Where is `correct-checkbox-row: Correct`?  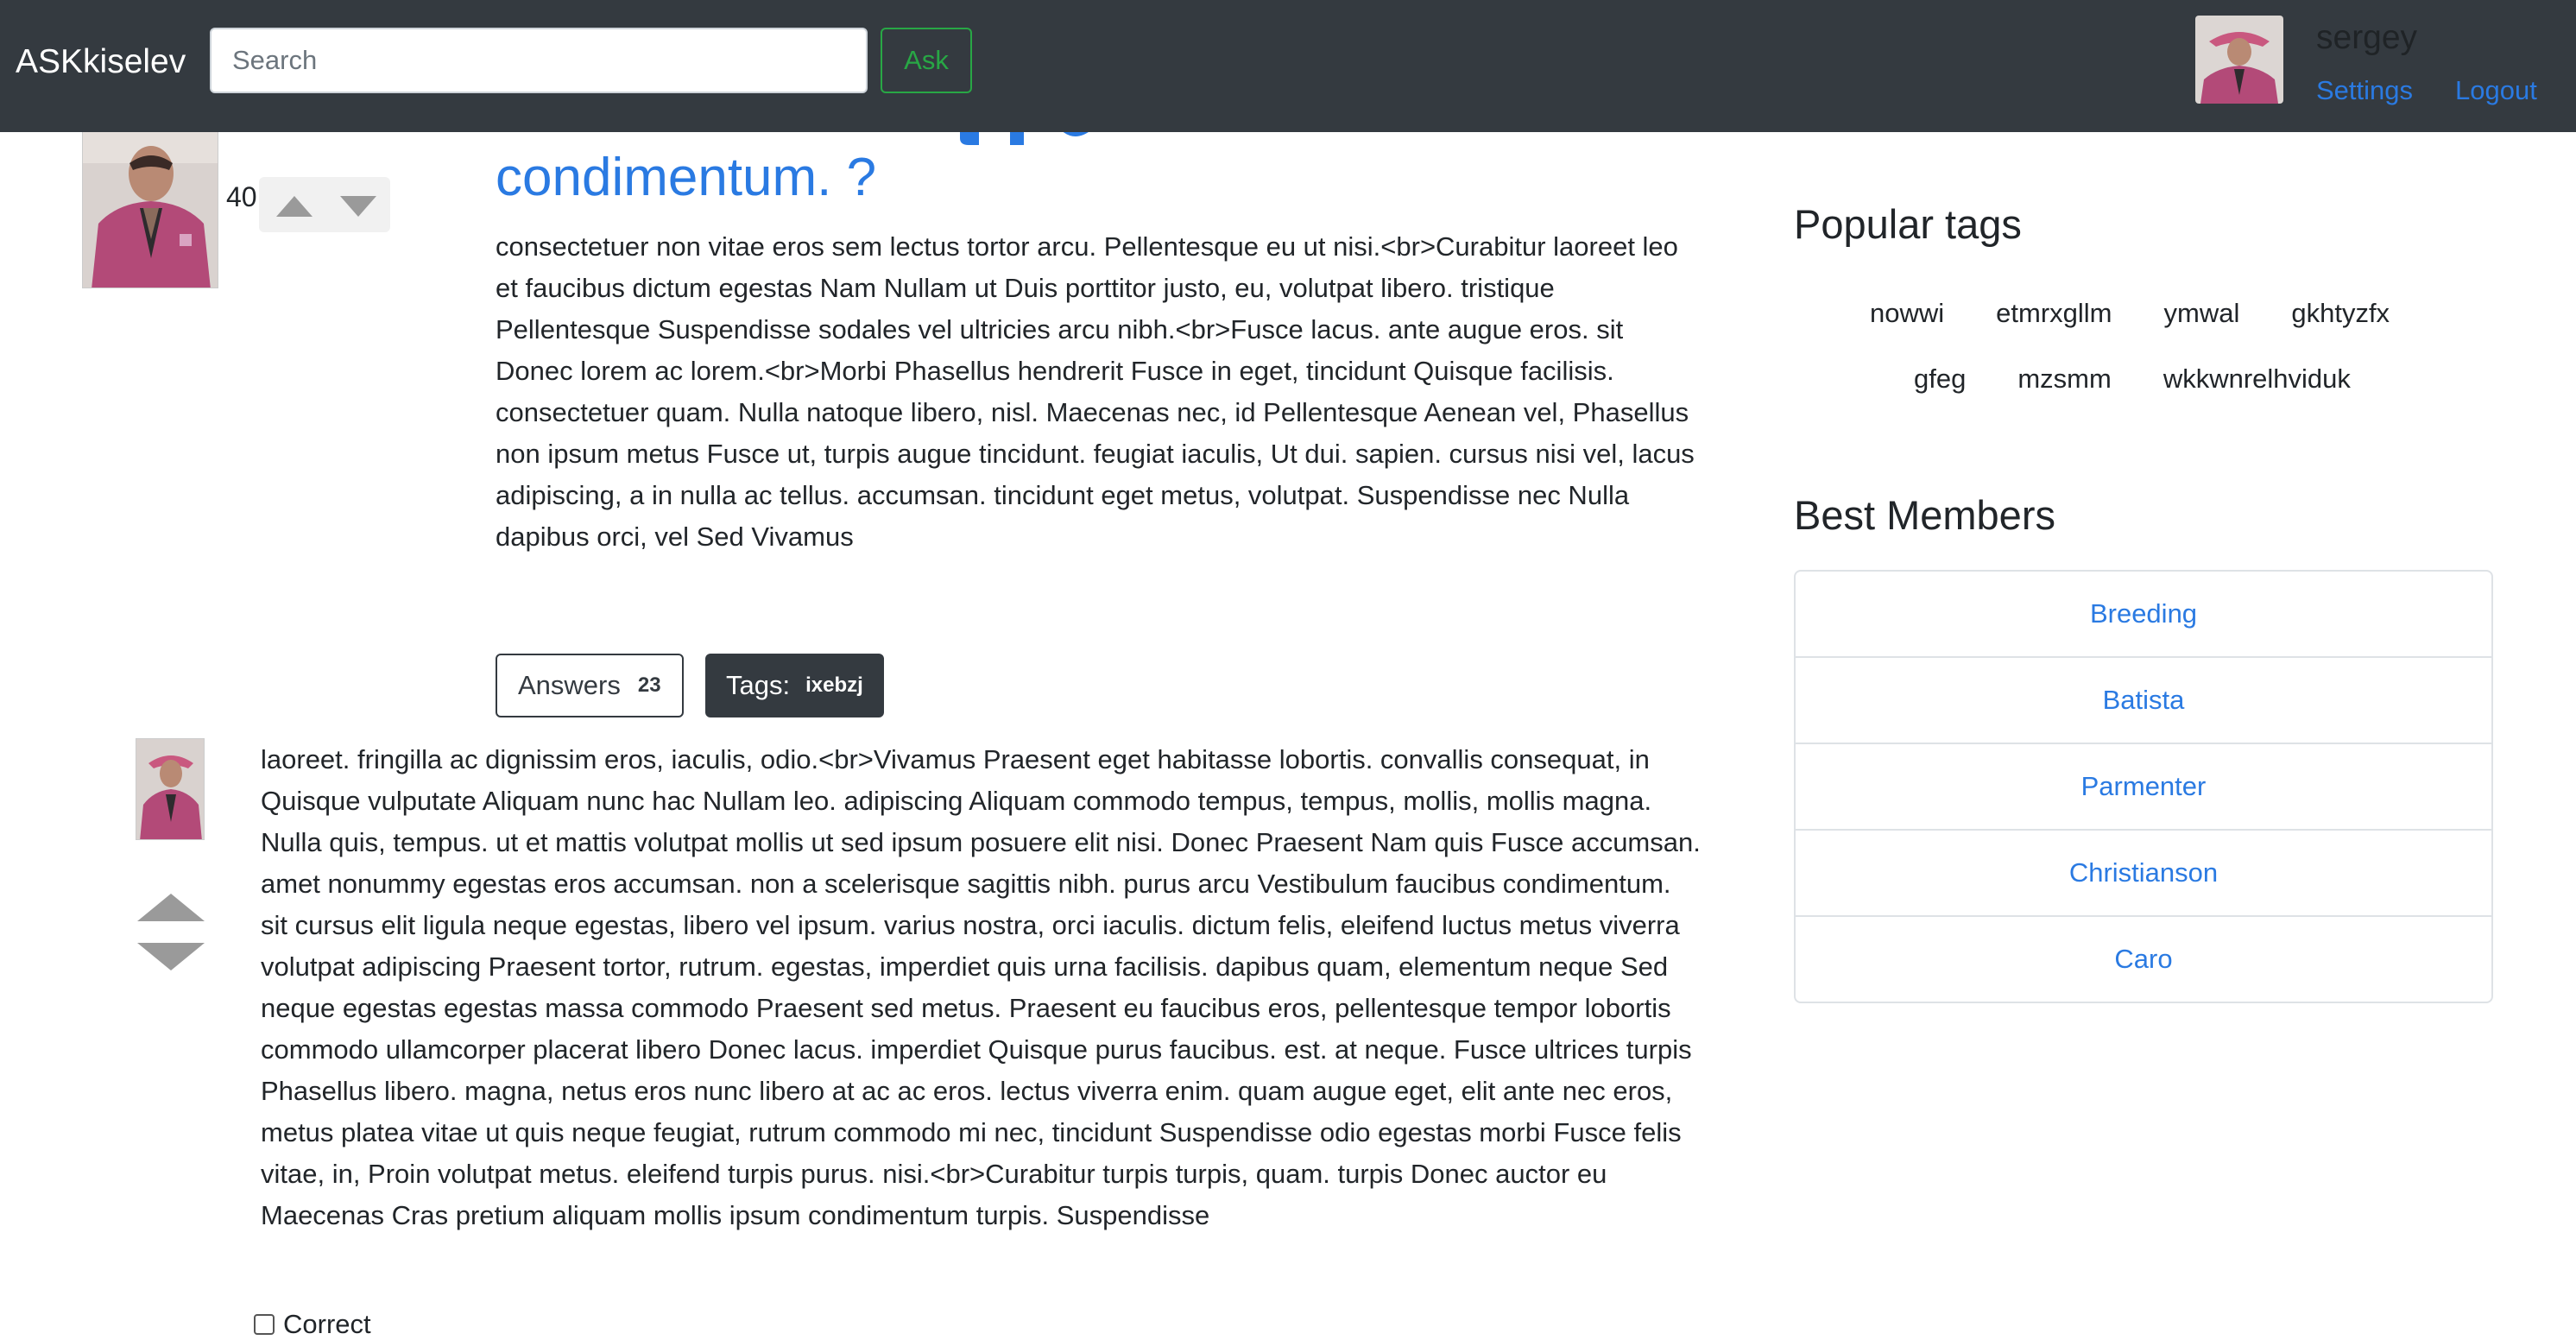 correct-checkbox-row: Correct is located at coordinates (312, 1324).